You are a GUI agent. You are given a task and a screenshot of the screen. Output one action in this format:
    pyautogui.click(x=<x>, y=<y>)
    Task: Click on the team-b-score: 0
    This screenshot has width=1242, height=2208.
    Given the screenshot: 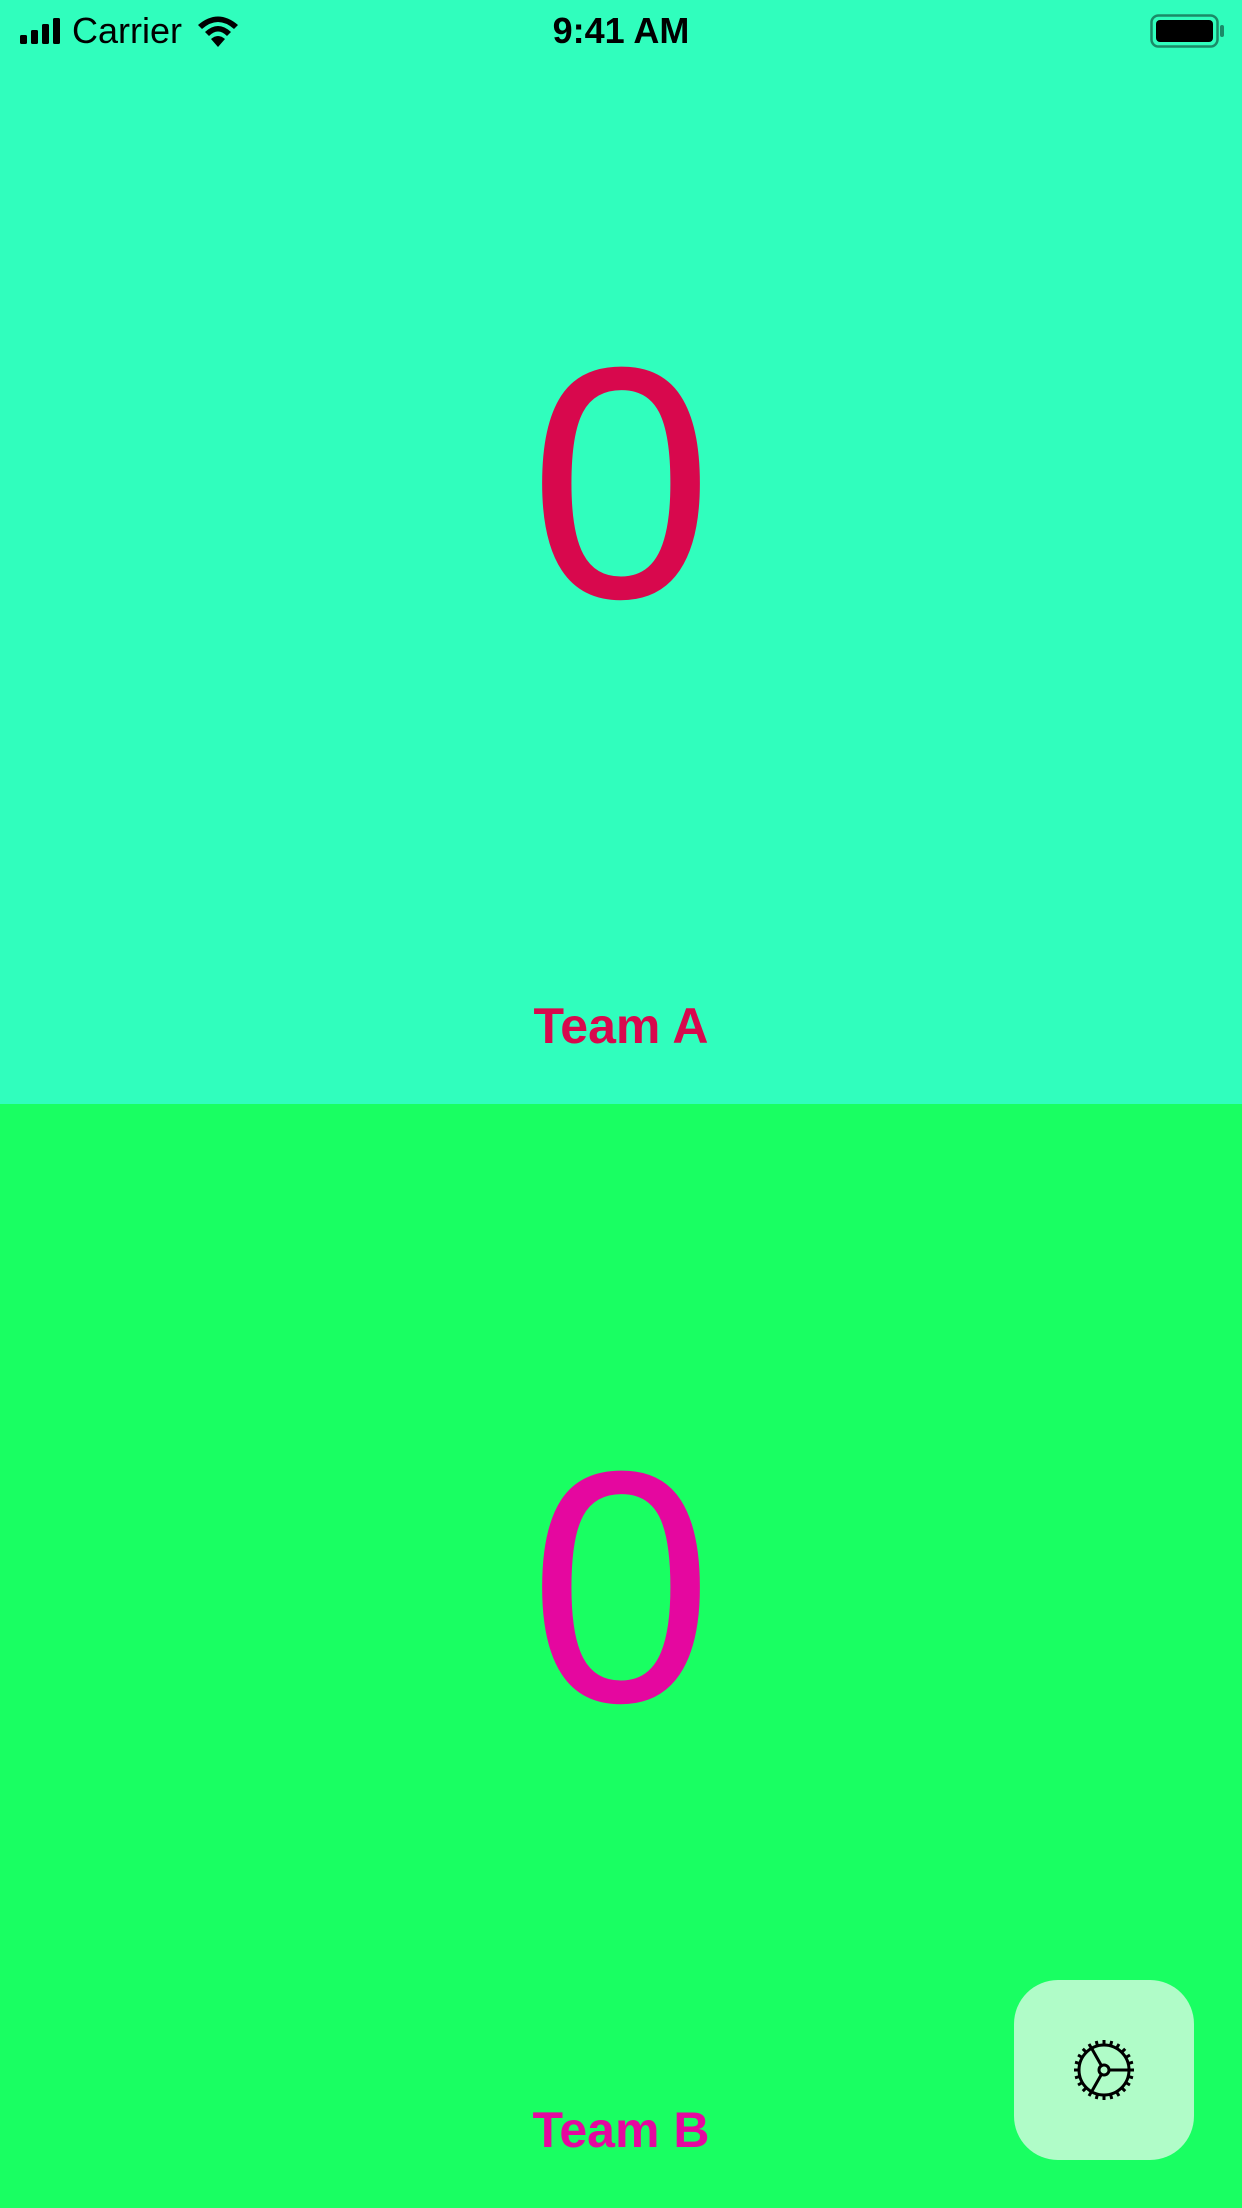 What is the action you would take?
    pyautogui.click(x=621, y=1586)
    